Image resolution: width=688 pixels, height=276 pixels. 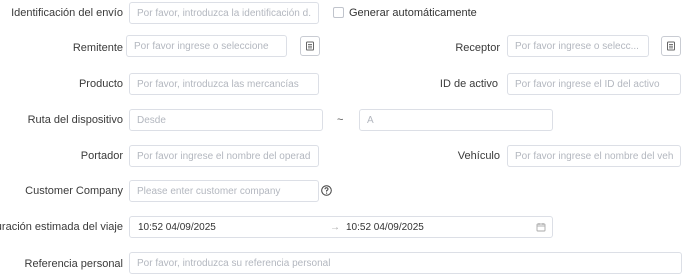 I want to click on vehicle-label: Vehículo, so click(x=478, y=156).